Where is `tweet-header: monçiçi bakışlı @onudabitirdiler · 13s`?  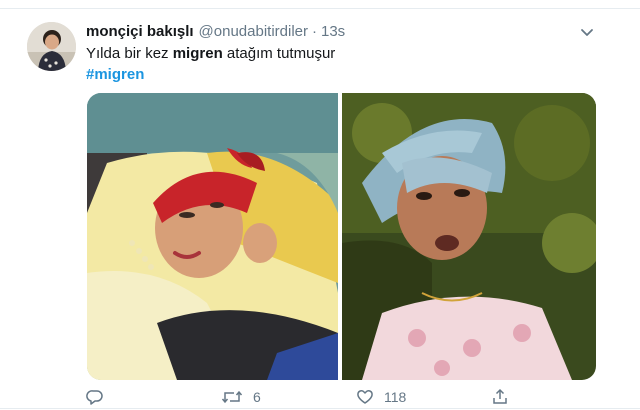
tweet-header: monçiçi bakışlı @onudabitirdiler · 13s is located at coordinates (215, 33).